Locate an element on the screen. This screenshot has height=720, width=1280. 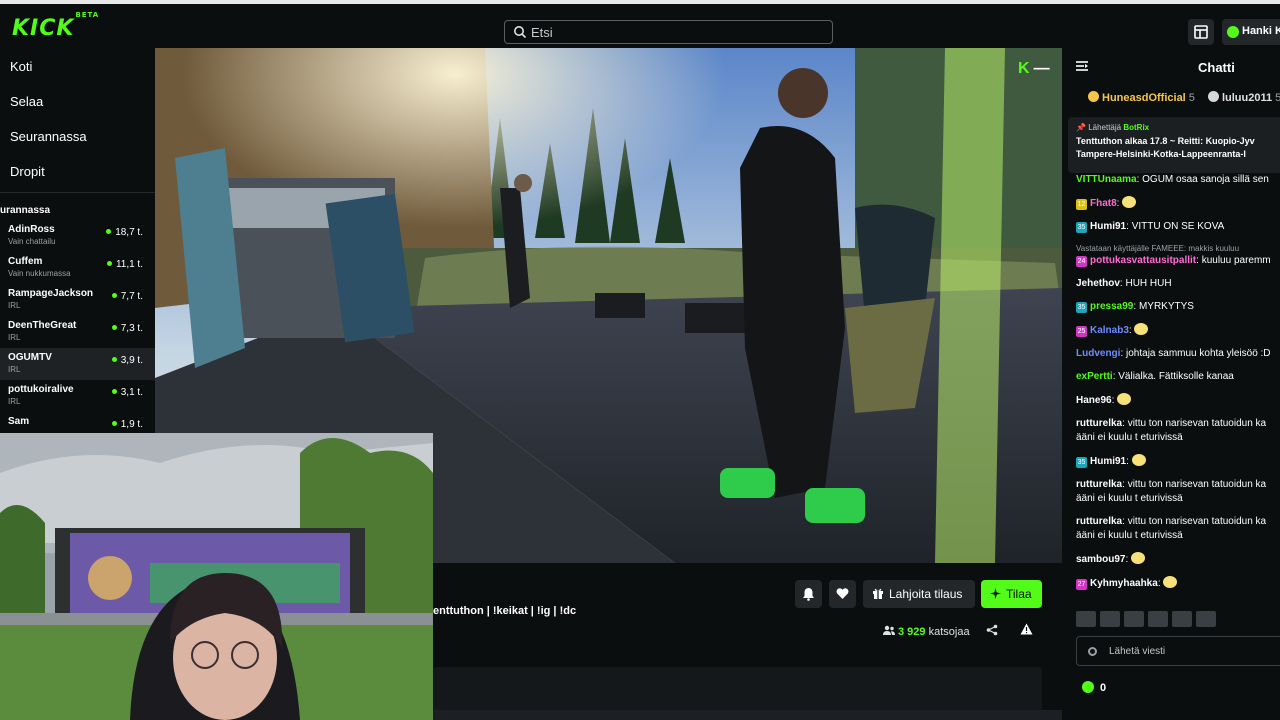
chat-message: 25 Kalnab3: is located at coordinates (1178, 330).